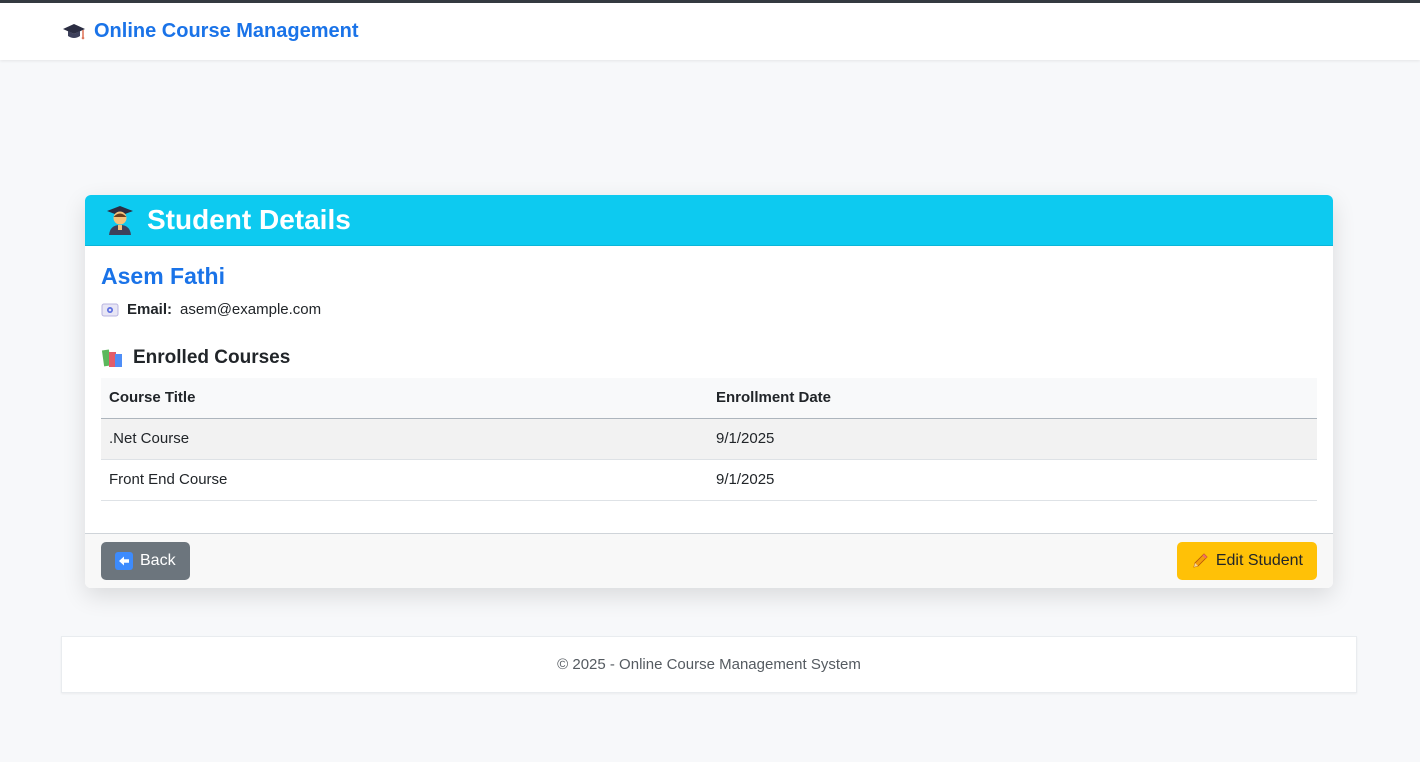 The height and width of the screenshot is (762, 1420). What do you see at coordinates (226, 31) in the screenshot?
I see `brand-title: Online Course Management` at bounding box center [226, 31].